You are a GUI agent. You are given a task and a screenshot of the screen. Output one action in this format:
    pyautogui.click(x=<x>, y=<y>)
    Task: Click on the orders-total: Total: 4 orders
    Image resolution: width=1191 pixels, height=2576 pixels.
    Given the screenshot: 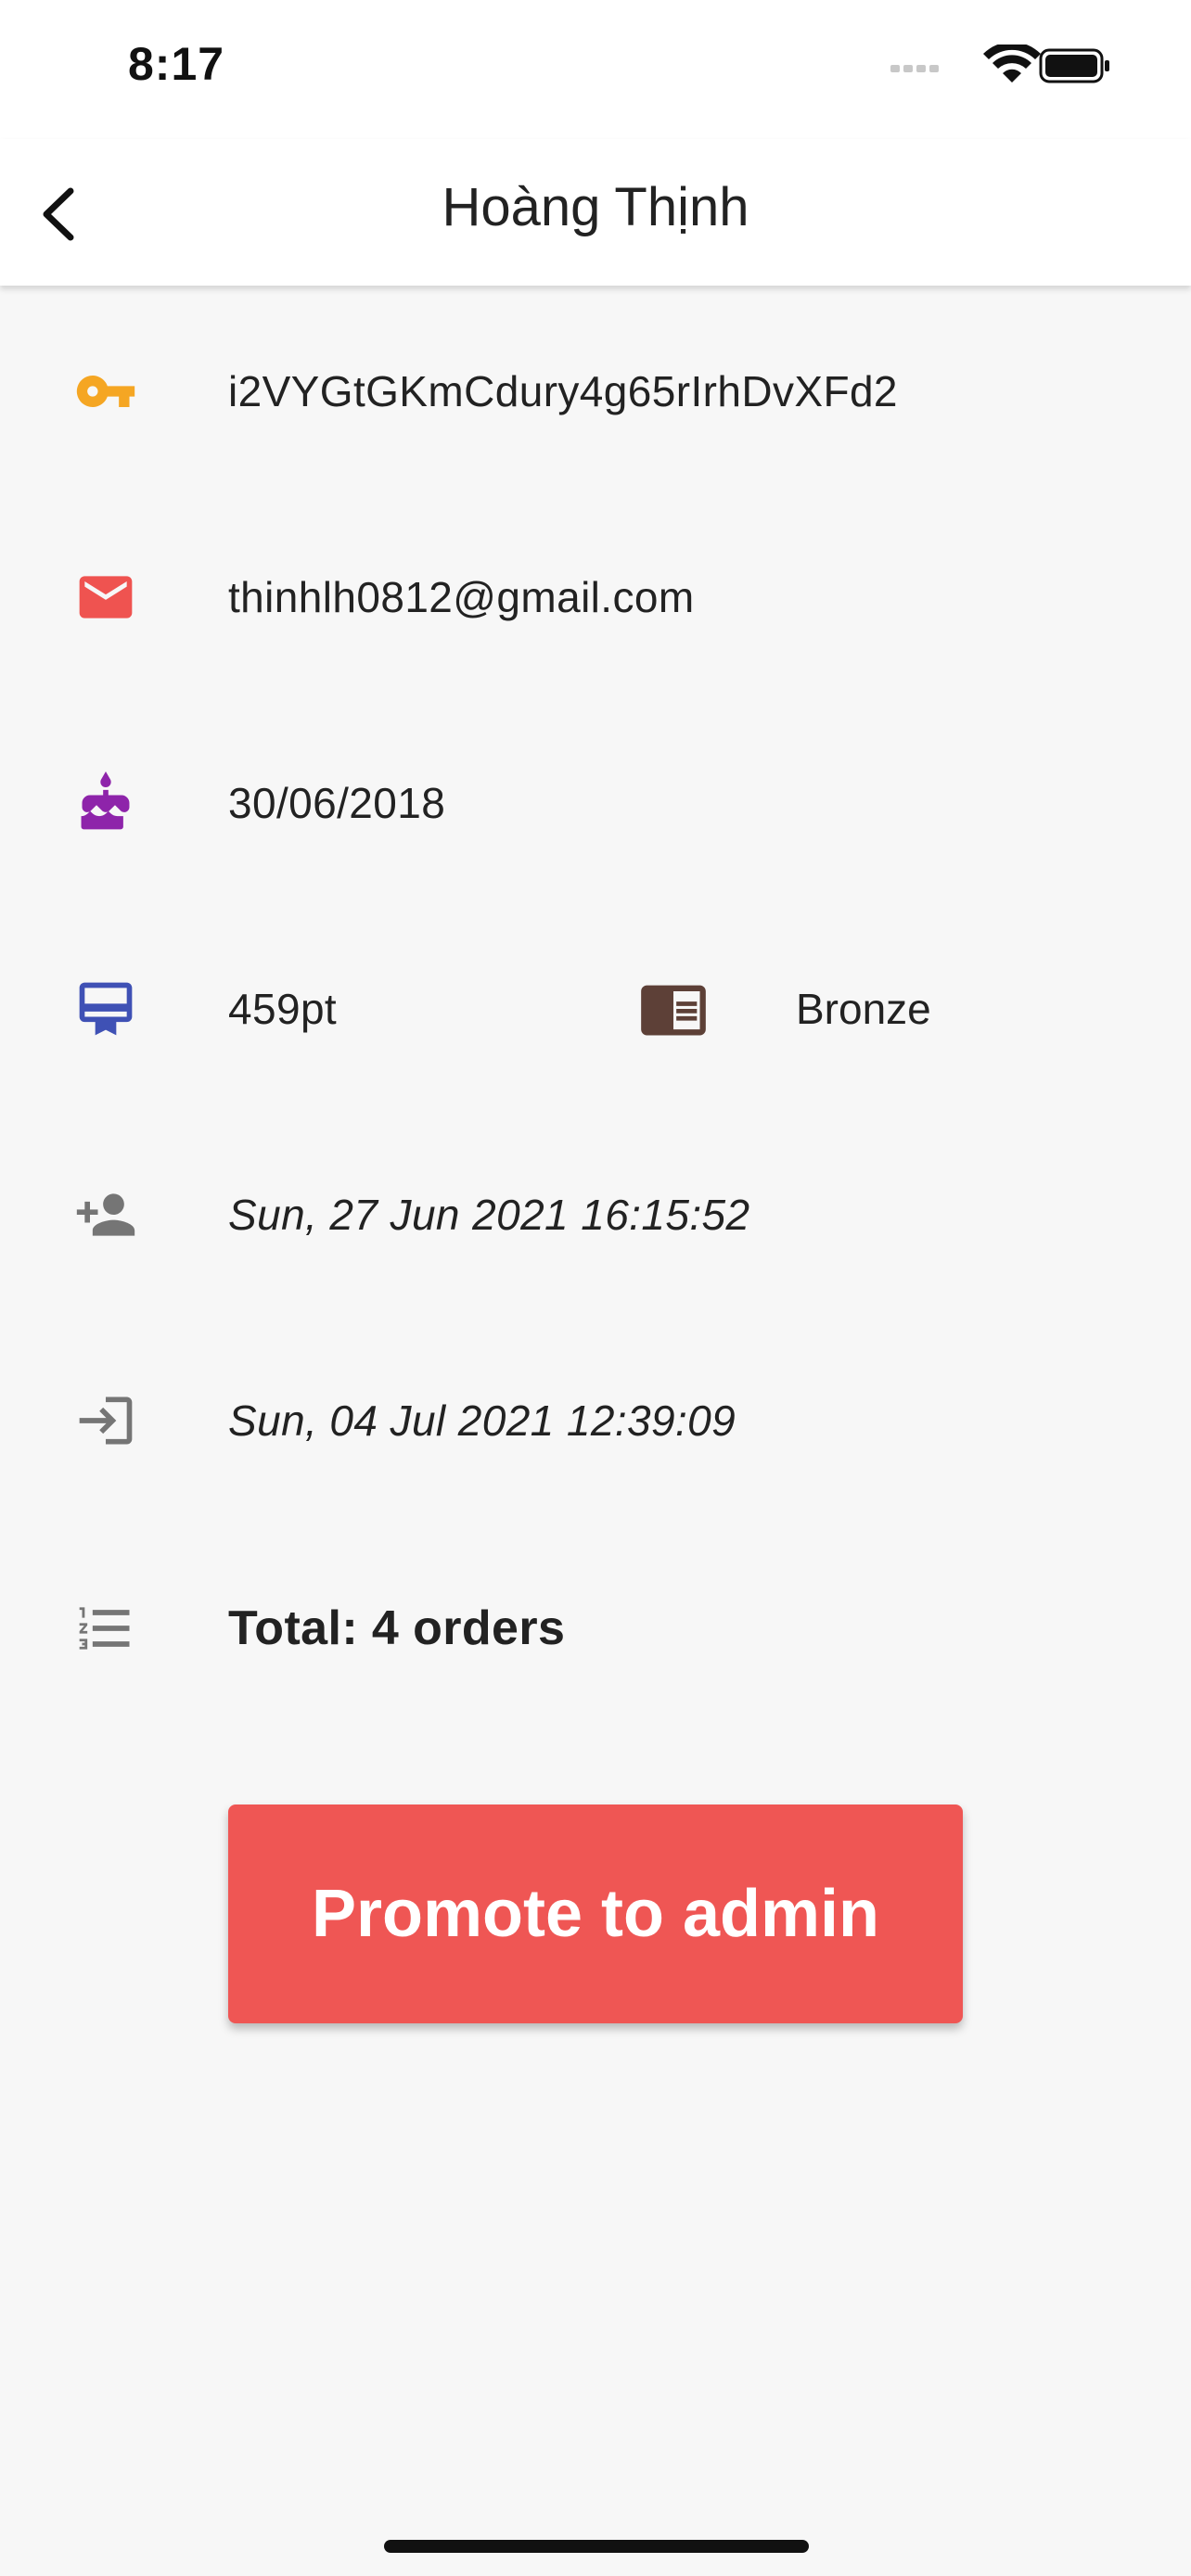 What is the action you would take?
    pyautogui.click(x=397, y=1628)
    